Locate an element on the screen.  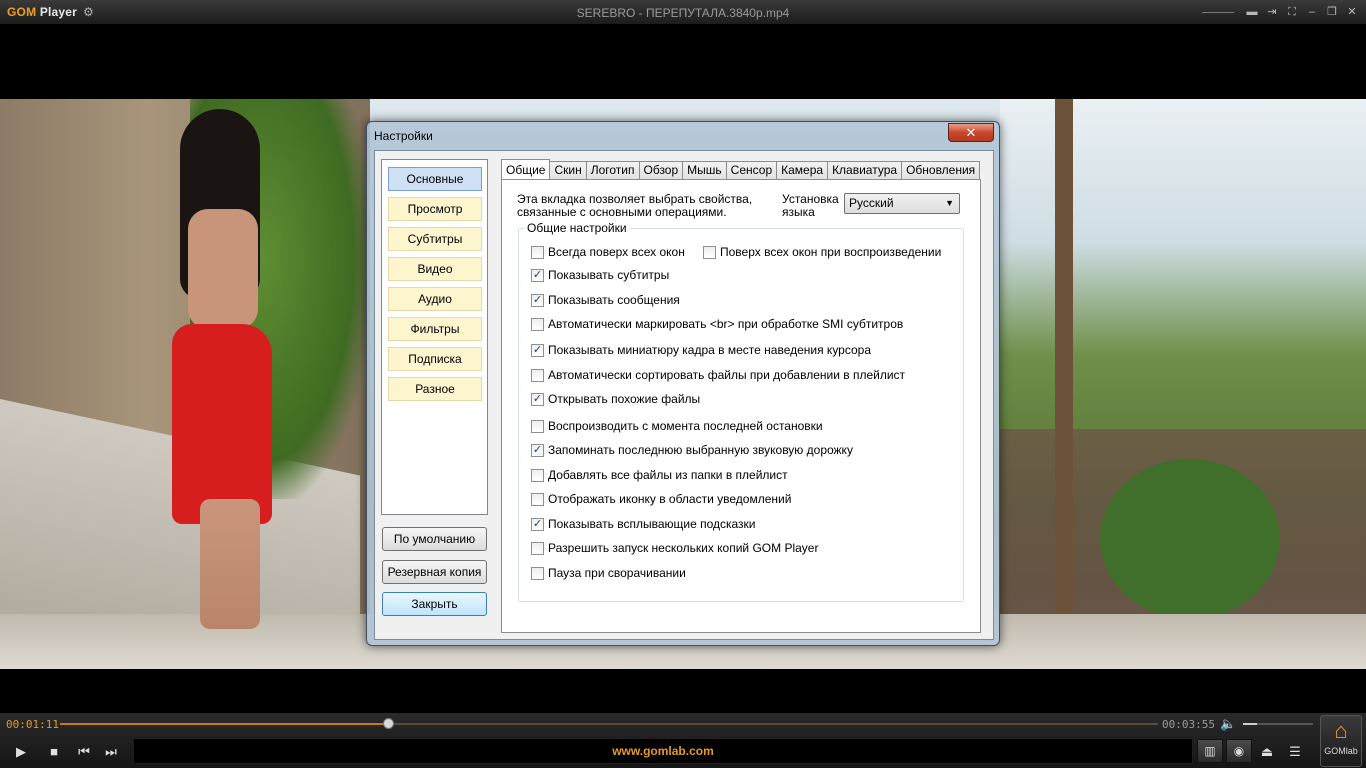
option-show-tooltips: ✓ Показывать всплывающие подсказки is located at coordinates (643, 524).